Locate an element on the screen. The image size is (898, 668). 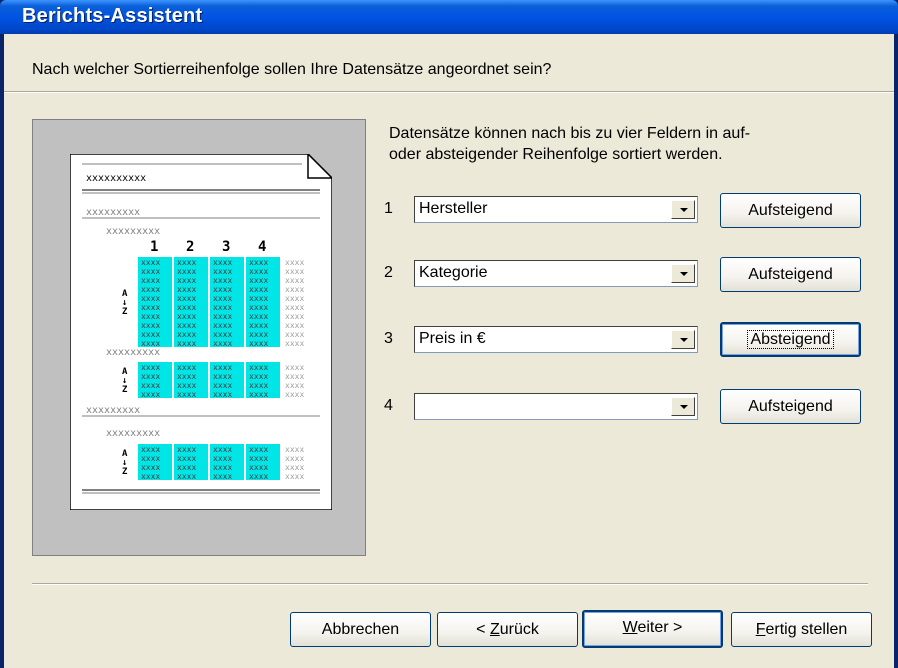
sort-field-3-dropdown-button is located at coordinates (683, 339).